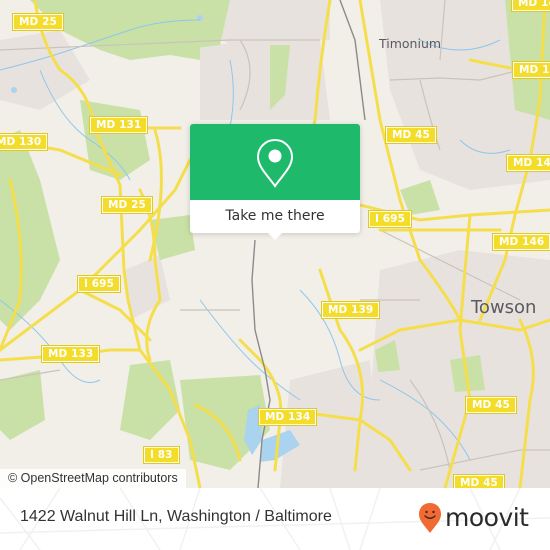 The height and width of the screenshot is (550, 550). I want to click on road-shield-i83: I 83, so click(161, 455).